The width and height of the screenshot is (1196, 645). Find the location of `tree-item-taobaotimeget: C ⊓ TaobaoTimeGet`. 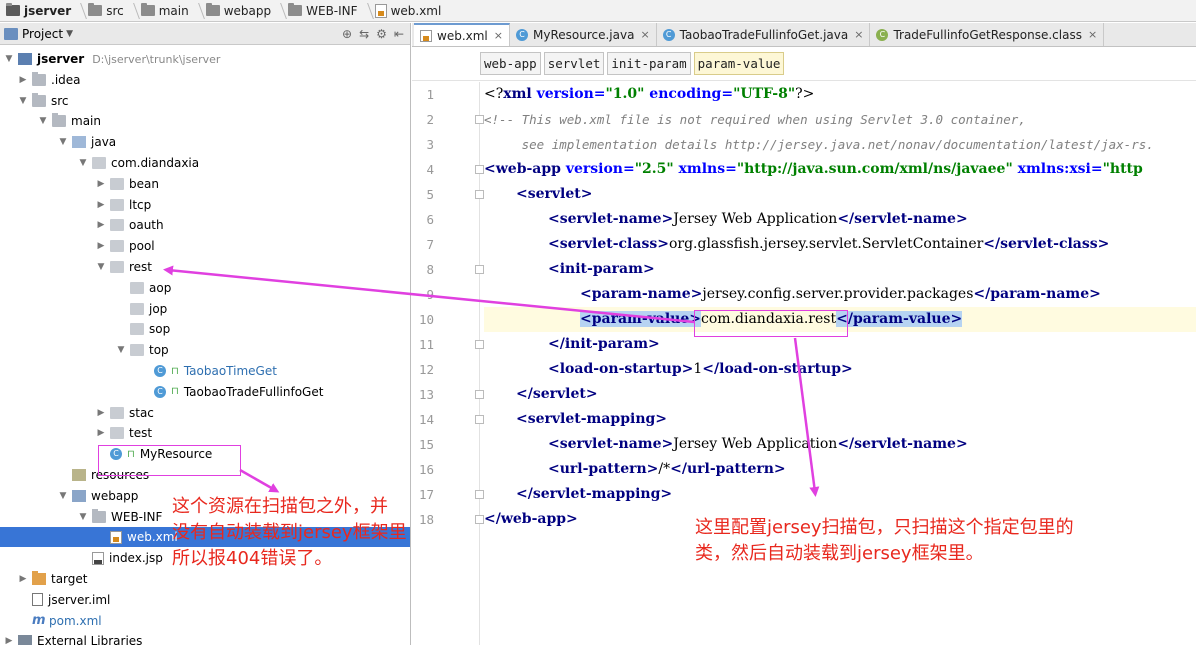

tree-item-taobaotimeget: C ⊓ TaobaoTimeGet is located at coordinates (205, 371).